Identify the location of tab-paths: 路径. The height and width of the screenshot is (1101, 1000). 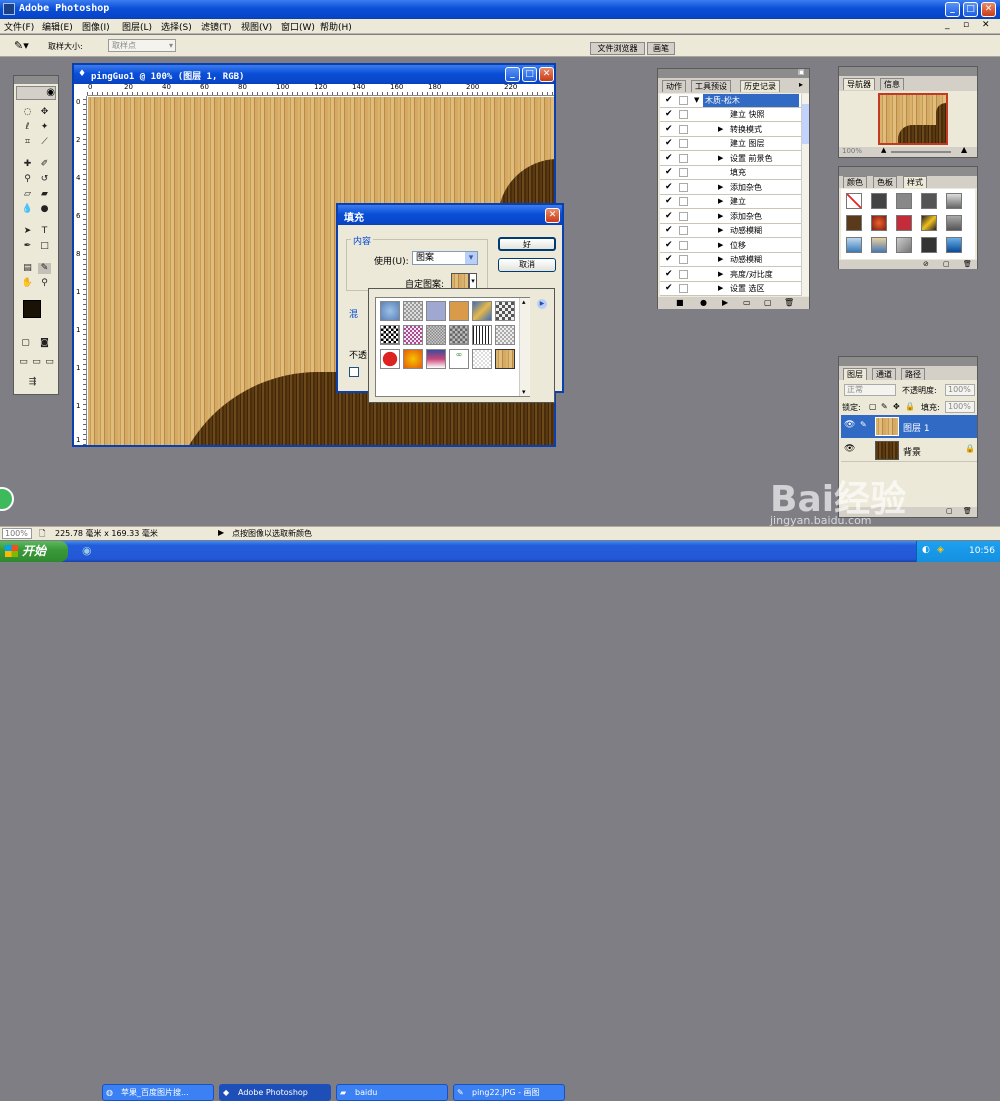
(913, 374).